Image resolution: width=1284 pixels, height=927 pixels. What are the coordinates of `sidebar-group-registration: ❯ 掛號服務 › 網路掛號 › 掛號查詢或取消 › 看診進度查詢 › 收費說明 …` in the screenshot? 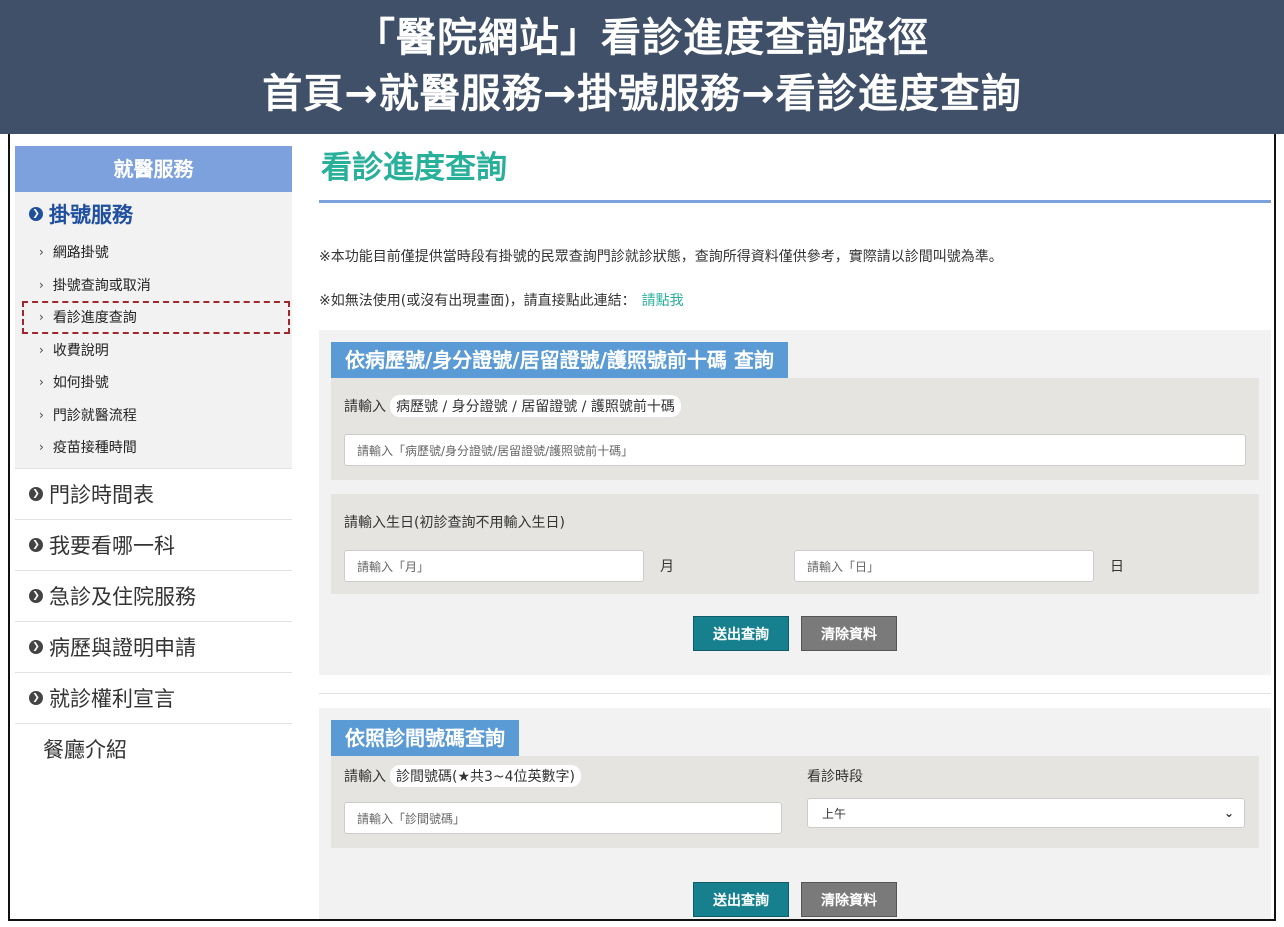 It's located at (153, 330).